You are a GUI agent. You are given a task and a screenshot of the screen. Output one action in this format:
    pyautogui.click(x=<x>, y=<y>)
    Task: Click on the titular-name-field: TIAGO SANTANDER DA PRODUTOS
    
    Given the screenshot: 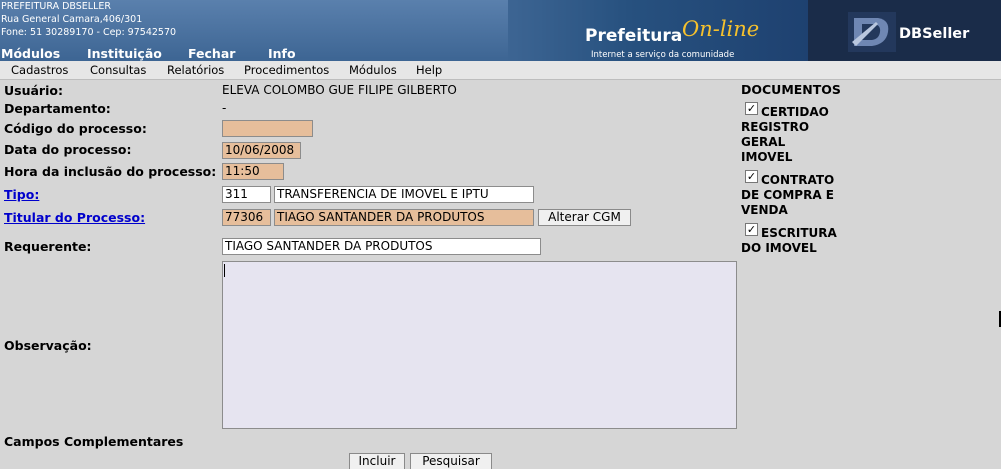 What is the action you would take?
    pyautogui.click(x=404, y=217)
    